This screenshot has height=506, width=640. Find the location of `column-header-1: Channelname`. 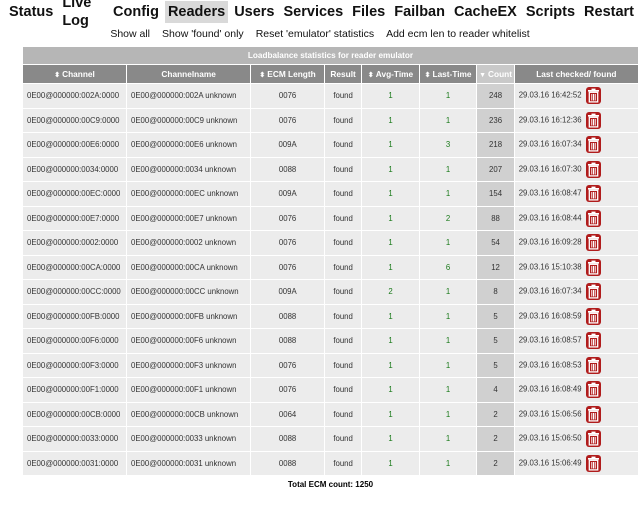

column-header-1: Channelname is located at coordinates (189, 74).